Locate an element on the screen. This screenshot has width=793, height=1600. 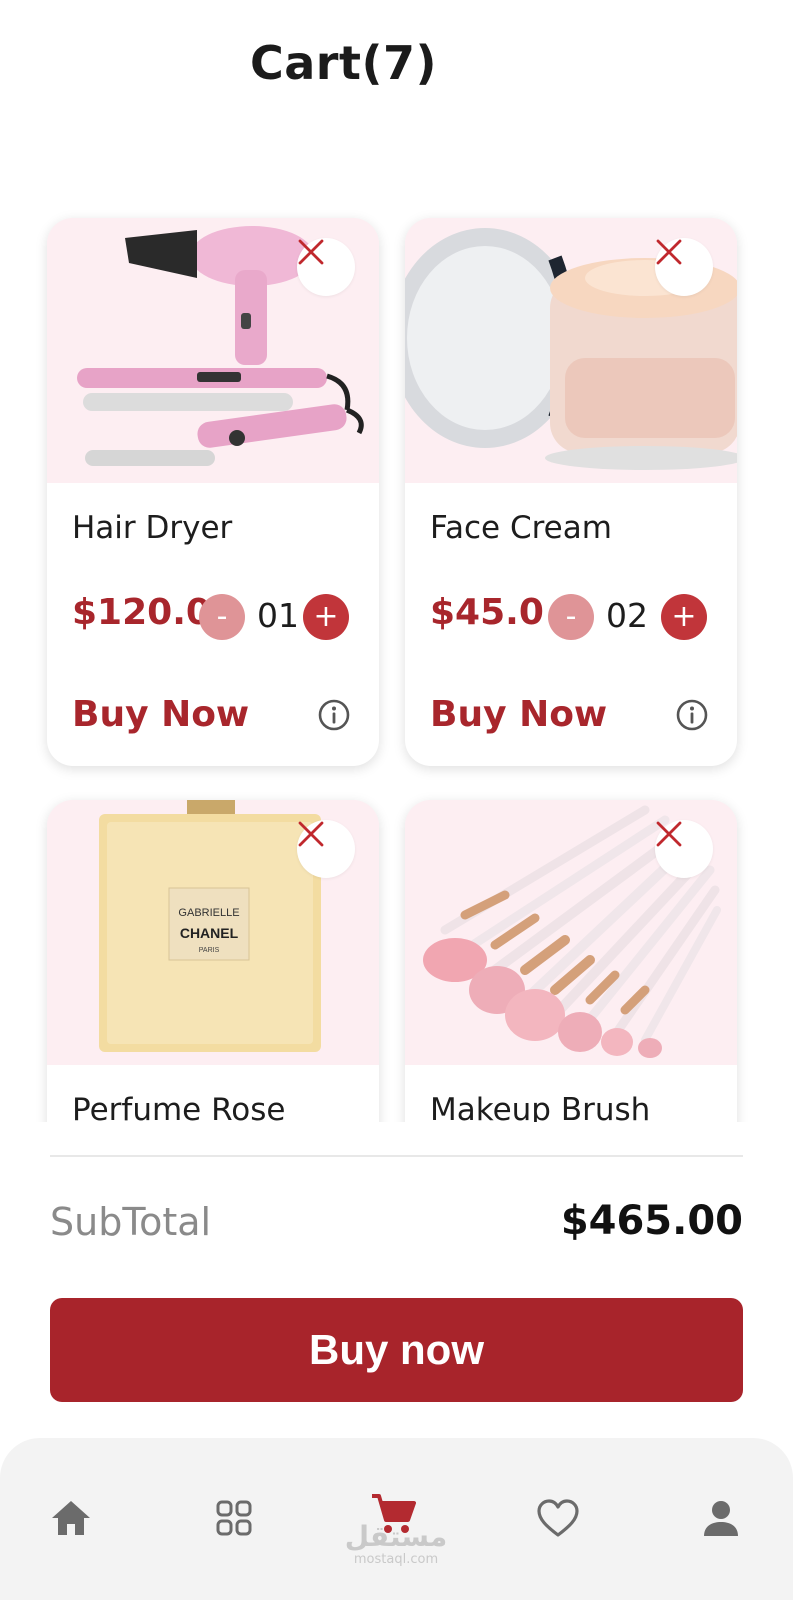
cart-item-card: GABRIELLE CHANEL PARIS Perfume Rose is located at coordinates (213, 961).